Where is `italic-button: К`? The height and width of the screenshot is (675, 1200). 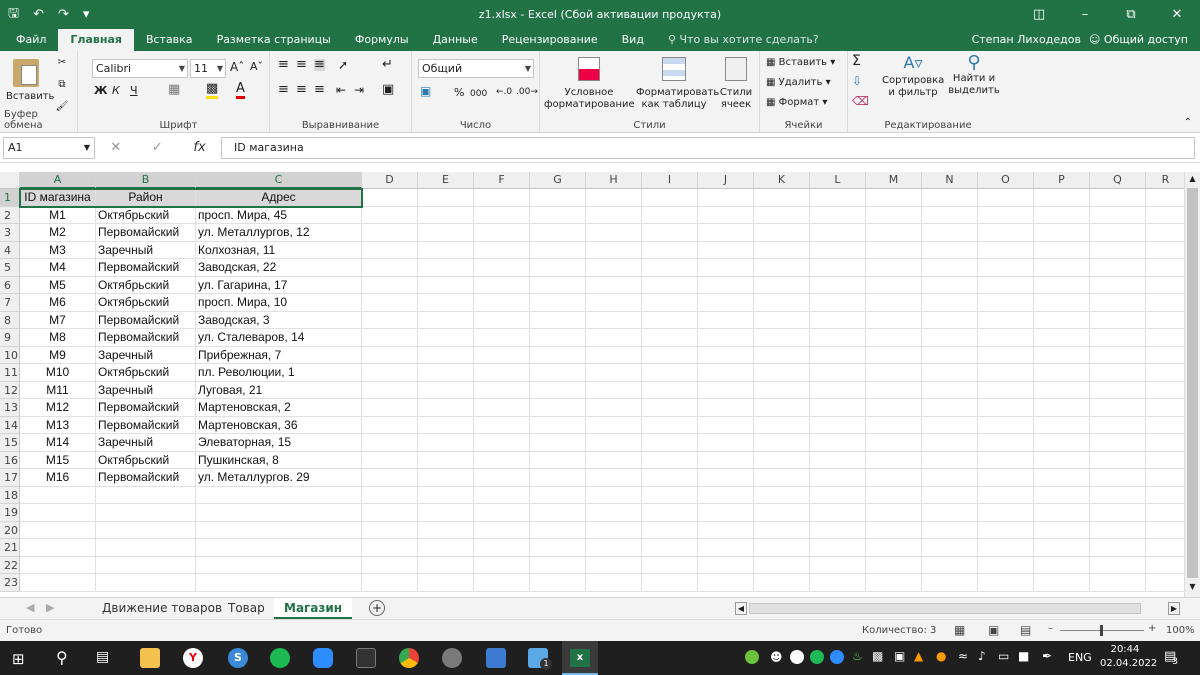 italic-button: К is located at coordinates (116, 91).